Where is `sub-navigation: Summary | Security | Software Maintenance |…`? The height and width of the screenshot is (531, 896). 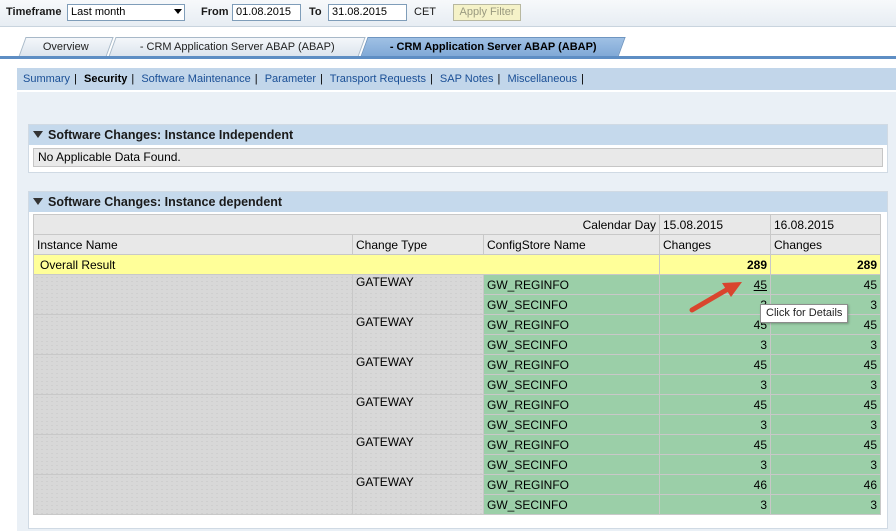
sub-navigation: Summary | Security | Software Maintenance |… is located at coordinates (456, 79).